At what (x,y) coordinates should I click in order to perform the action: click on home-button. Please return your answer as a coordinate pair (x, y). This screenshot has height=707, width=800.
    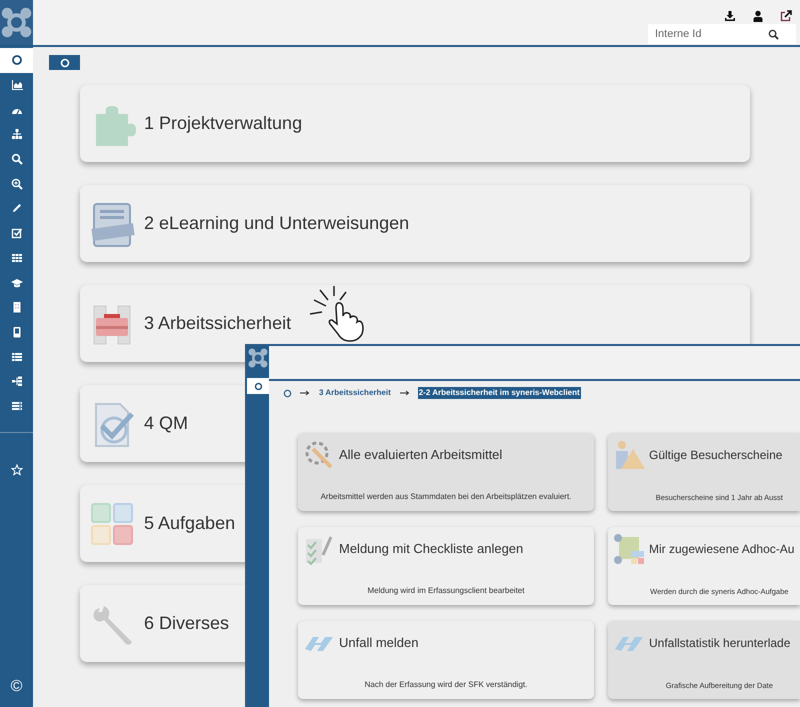
    Looking at the image, I should click on (64, 62).